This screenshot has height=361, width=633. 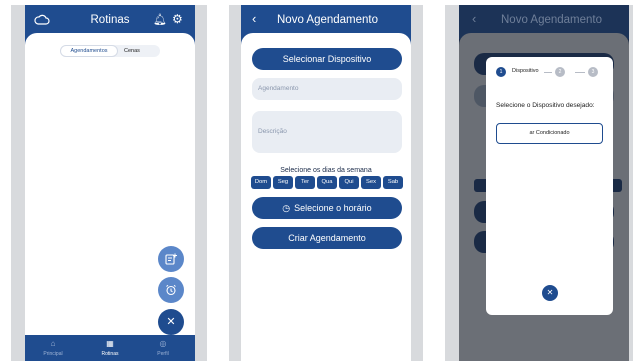 I want to click on page-title: Rotinas, so click(x=110, y=20).